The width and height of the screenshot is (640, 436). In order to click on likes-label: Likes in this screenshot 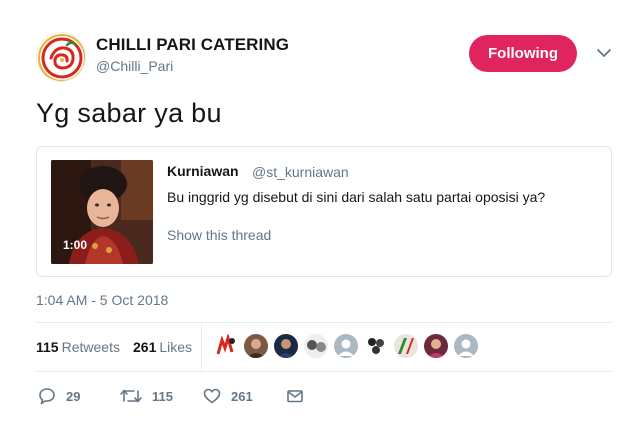, I will do `click(176, 347)`.